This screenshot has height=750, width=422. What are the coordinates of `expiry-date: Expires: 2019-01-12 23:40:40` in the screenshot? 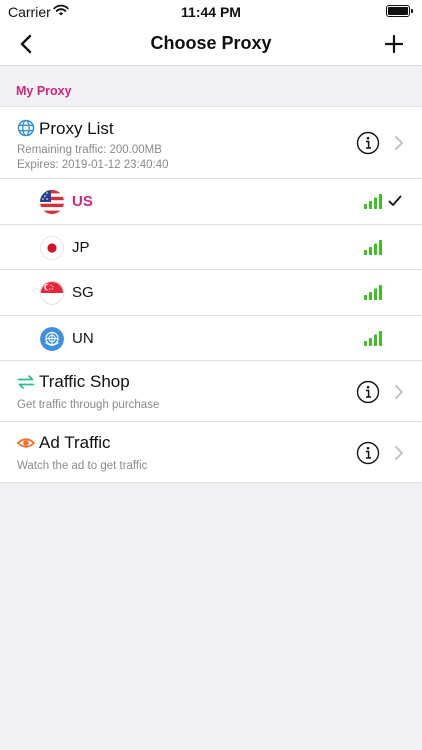 It's located at (93, 165).